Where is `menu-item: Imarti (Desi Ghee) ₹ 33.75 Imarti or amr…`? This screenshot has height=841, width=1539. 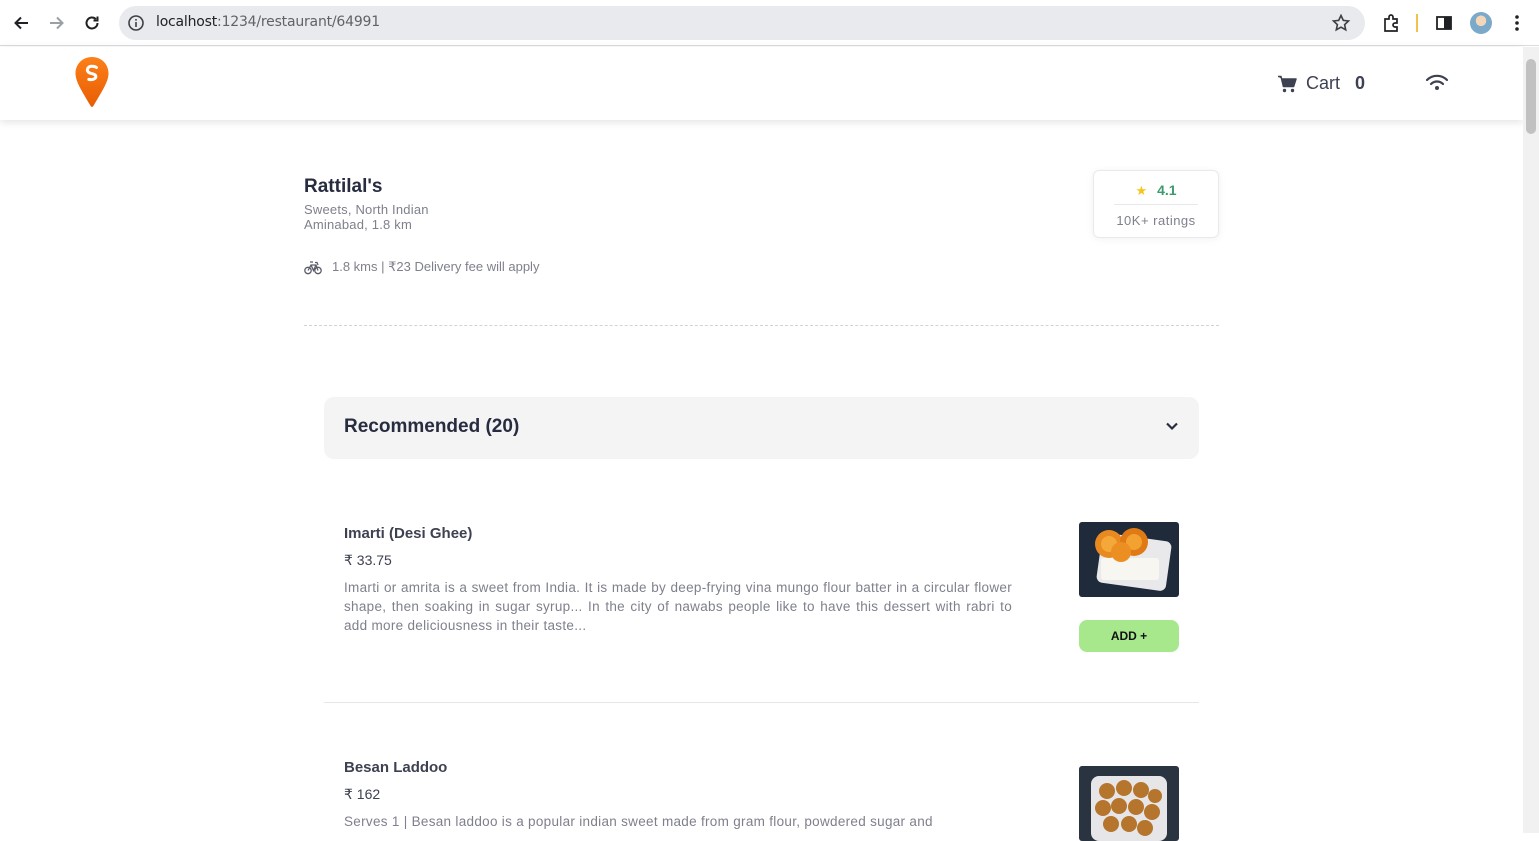
menu-item: Imarti (Desi Ghee) ₹ 33.75 Imarti or amr… is located at coordinates (761, 603).